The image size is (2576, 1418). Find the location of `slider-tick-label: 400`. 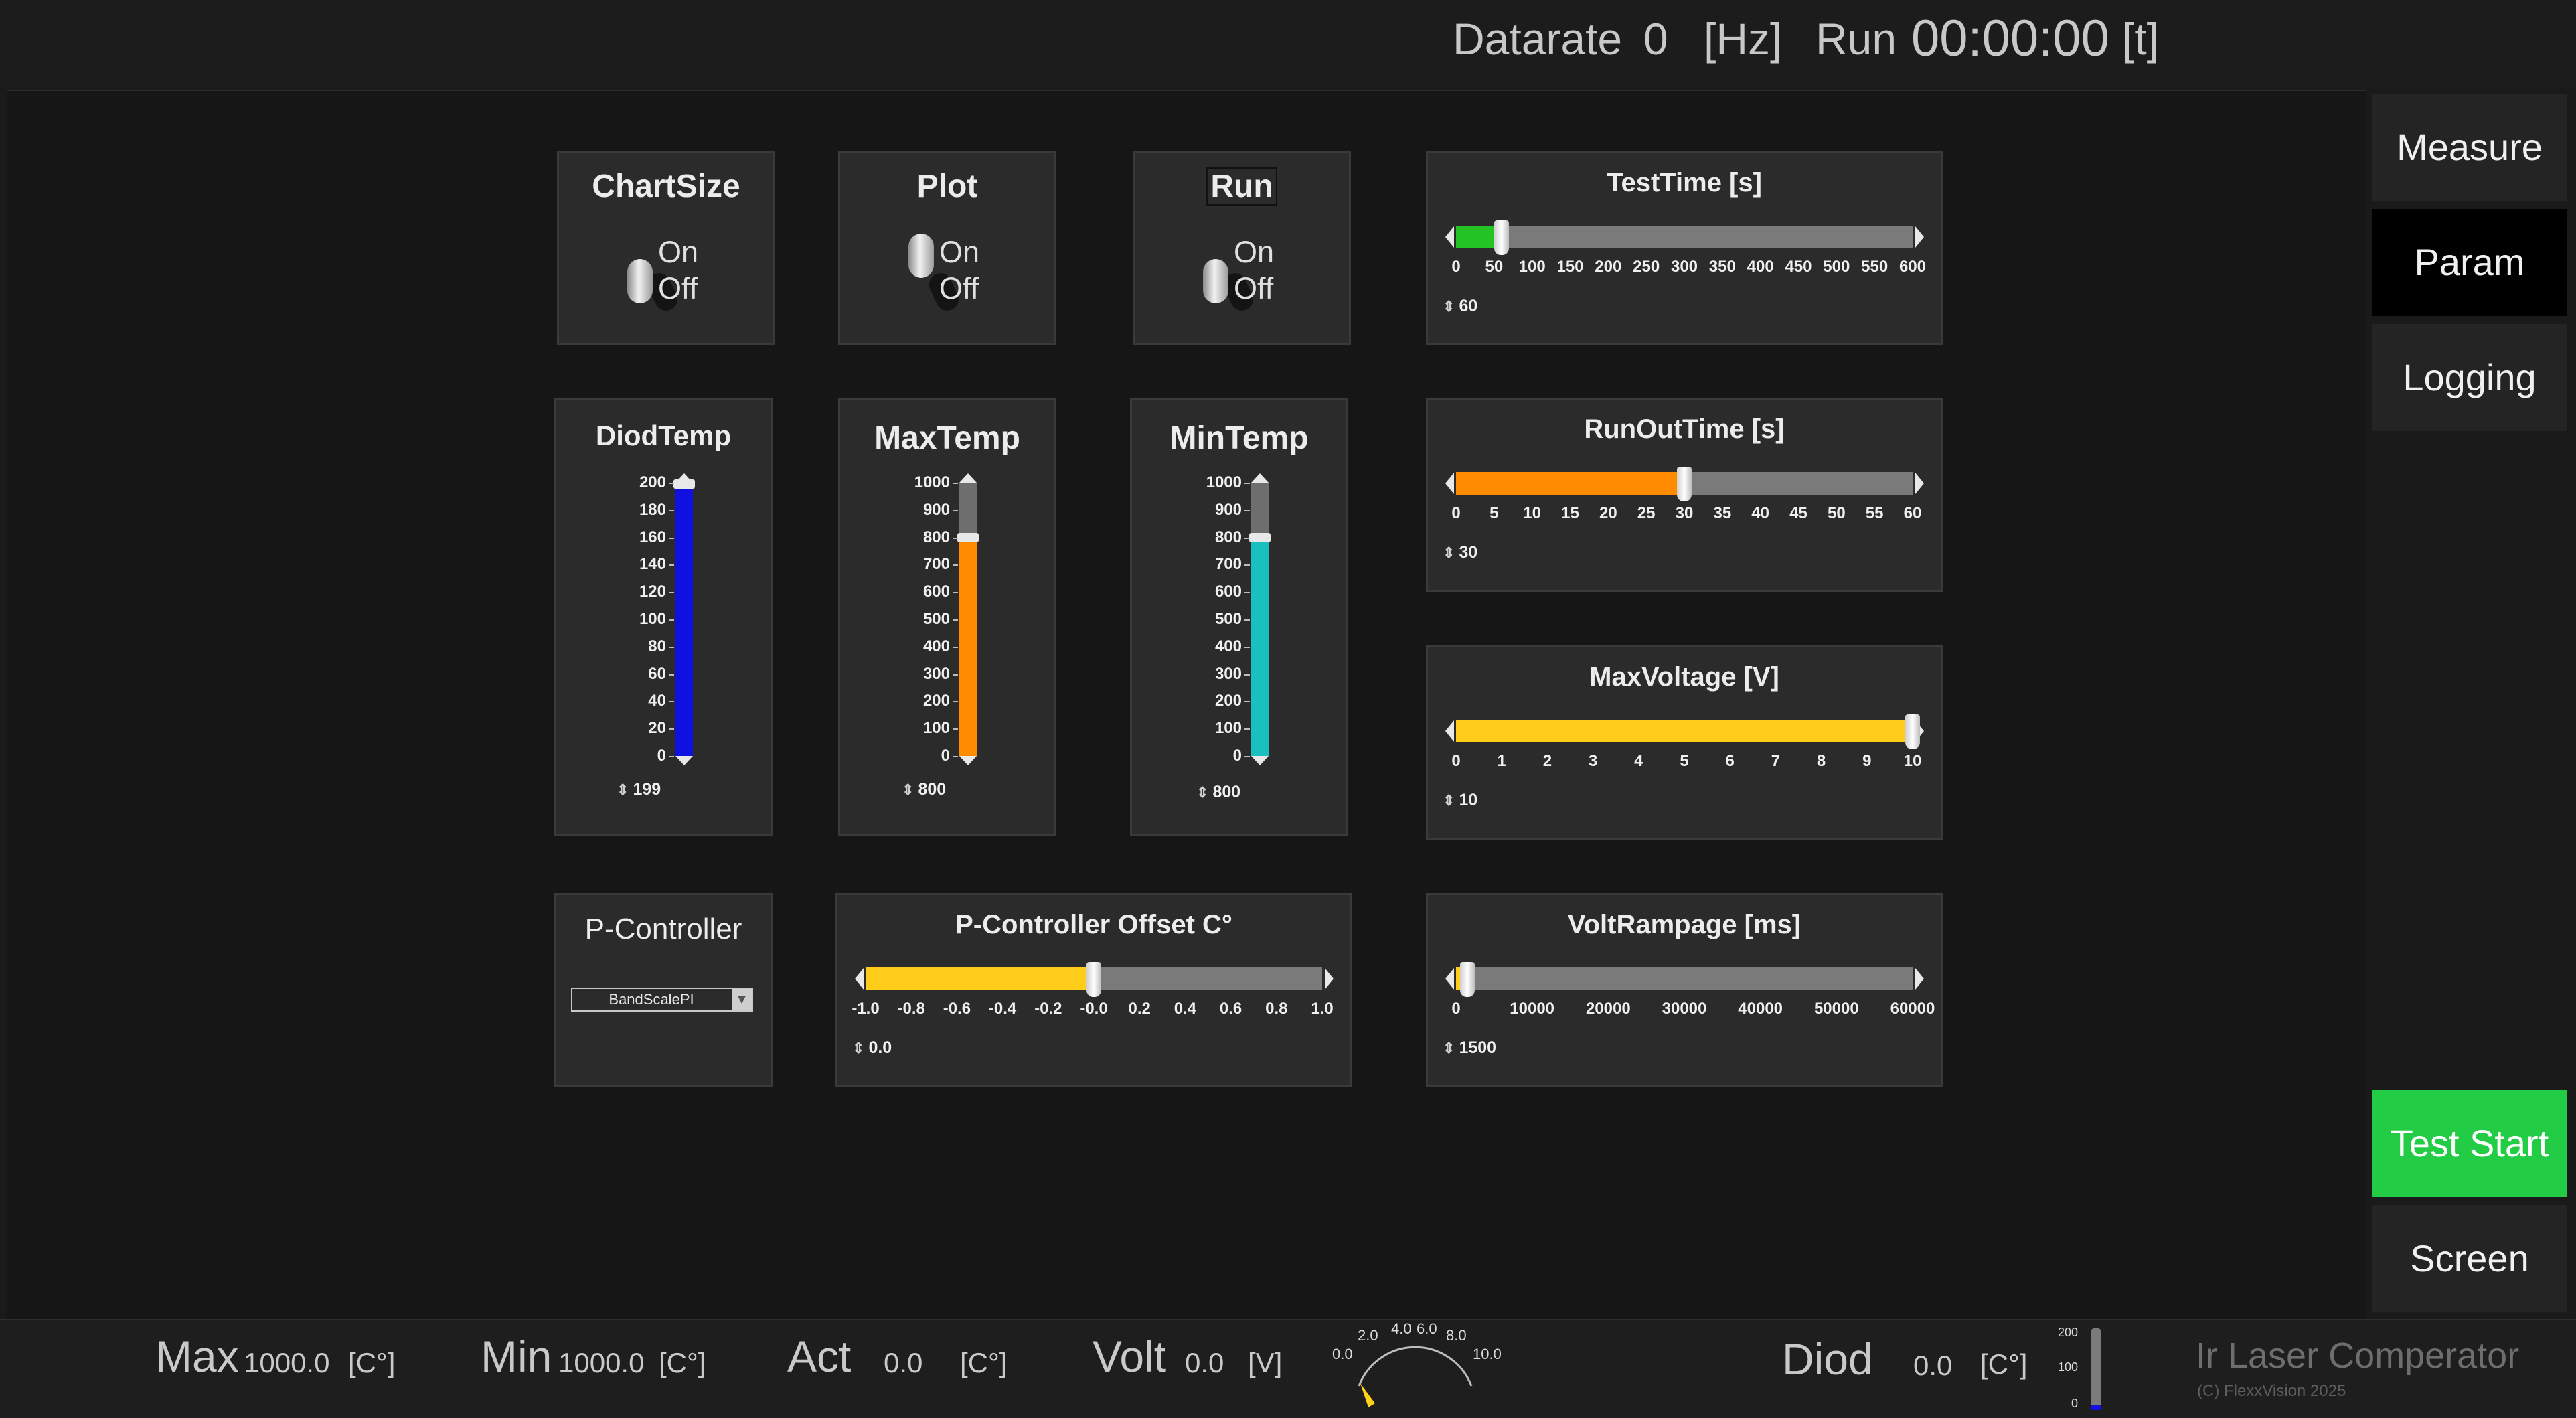

slider-tick-label: 400 is located at coordinates (1761, 267).